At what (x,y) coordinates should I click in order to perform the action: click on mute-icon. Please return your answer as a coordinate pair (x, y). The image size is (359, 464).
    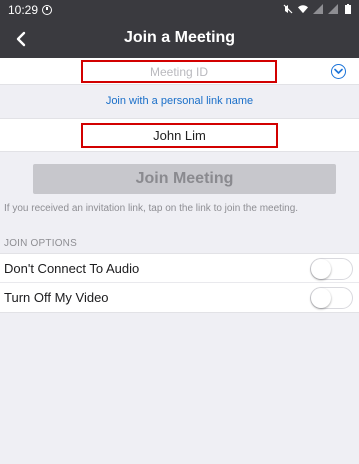
    Looking at the image, I should click on (288, 9).